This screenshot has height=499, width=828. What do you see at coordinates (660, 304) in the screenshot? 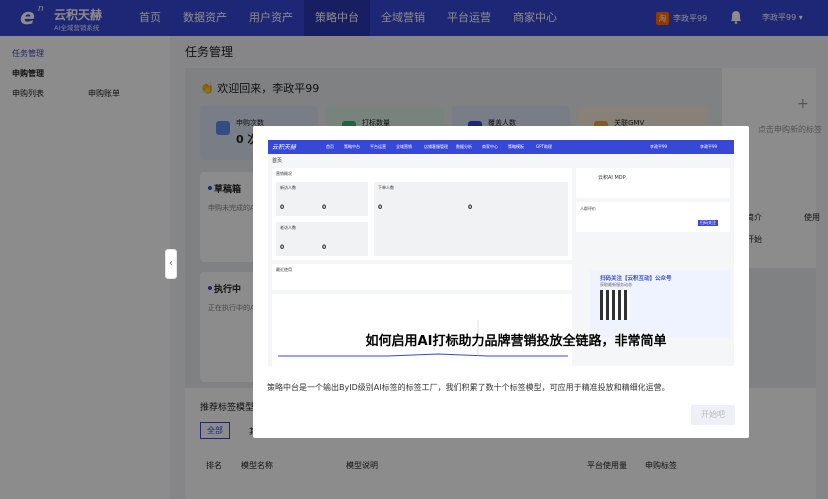
I see `video-qr-card: 扫码关注【云积互动】公众号 获取最新服务动态` at bounding box center [660, 304].